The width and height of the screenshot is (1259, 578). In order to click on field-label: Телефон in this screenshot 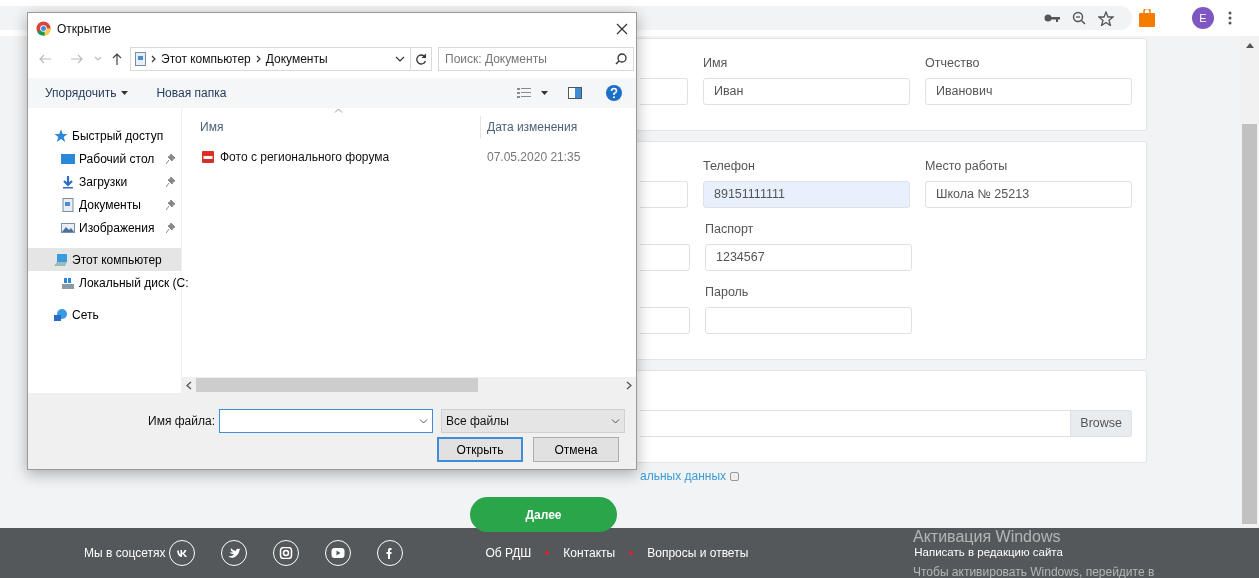, I will do `click(729, 166)`.